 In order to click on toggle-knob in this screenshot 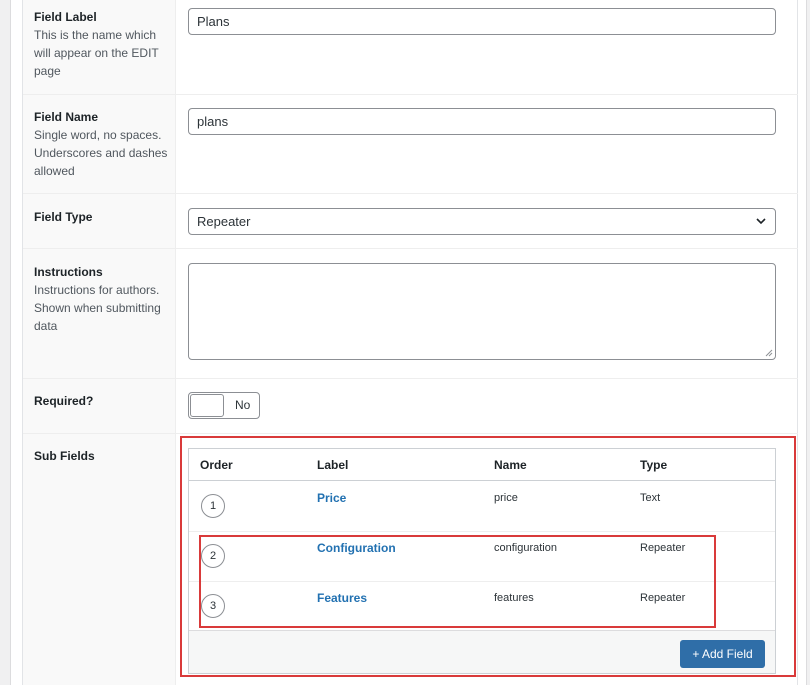, I will do `click(207, 405)`.